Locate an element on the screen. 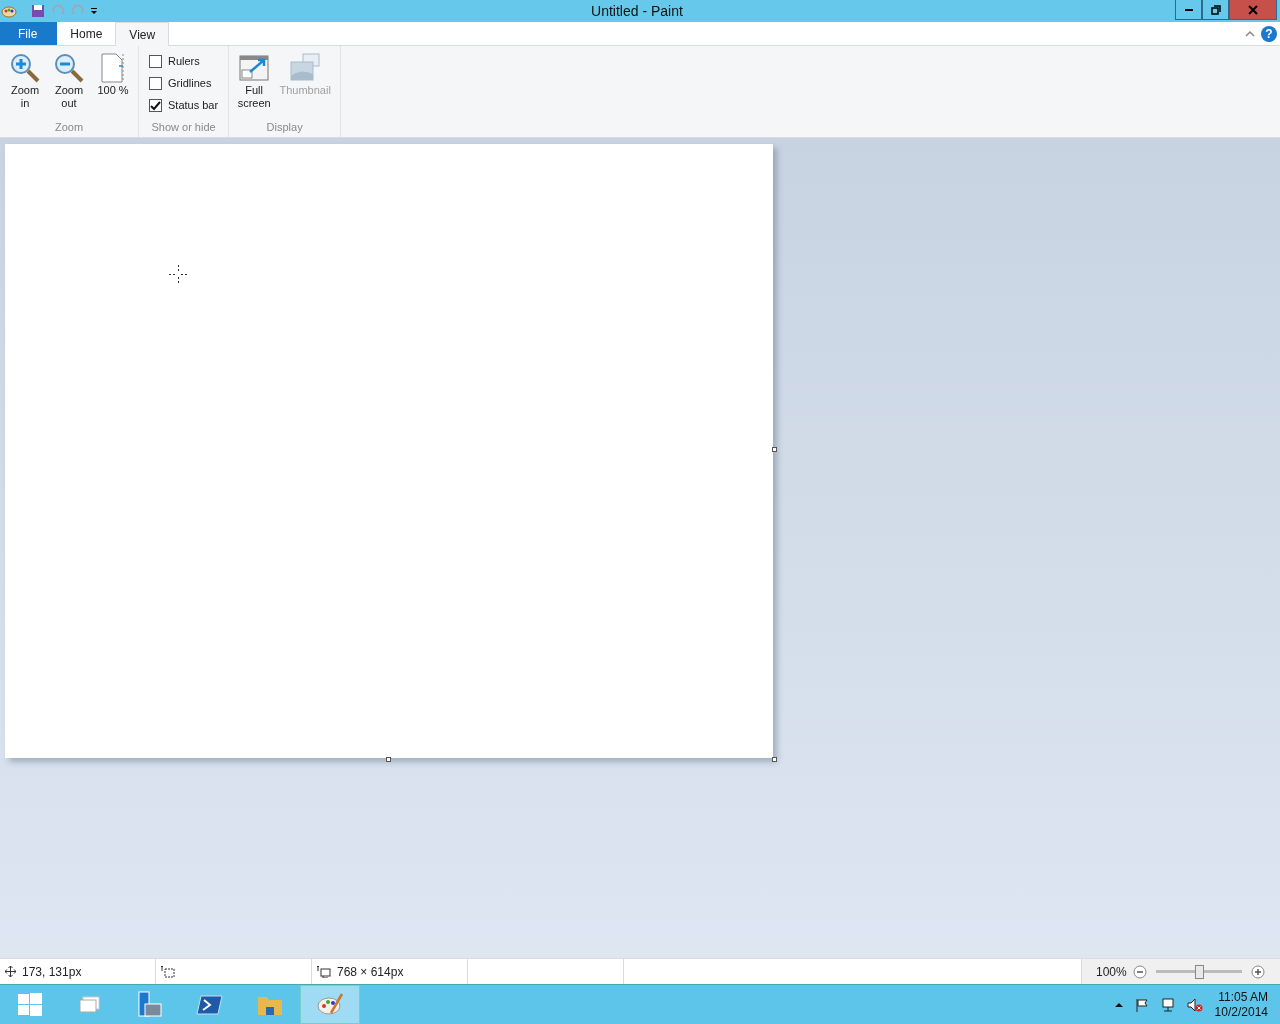 This screenshot has width=1280, height=1024. group-label: Zoom is located at coordinates (69, 127).